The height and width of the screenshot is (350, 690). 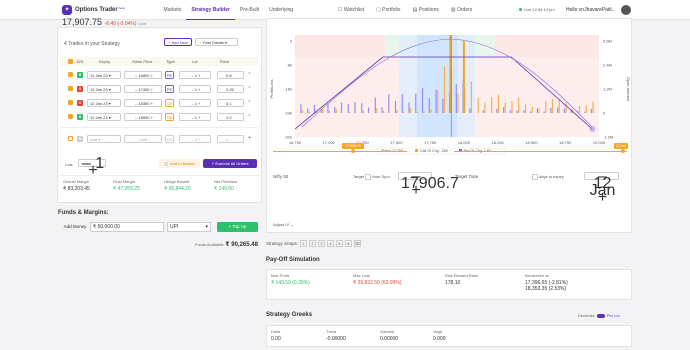 What do you see at coordinates (331, 331) in the screenshot?
I see `theta-label: Theta` at bounding box center [331, 331].